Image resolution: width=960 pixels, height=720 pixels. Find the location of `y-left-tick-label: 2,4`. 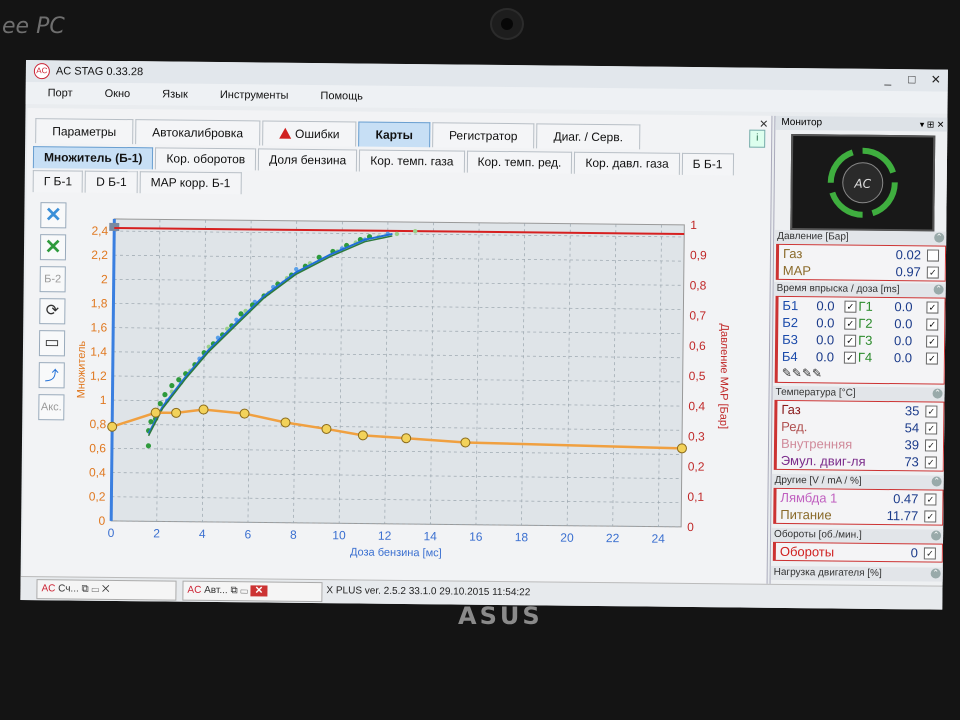

y-left-tick-label: 2,4 is located at coordinates (99, 231).